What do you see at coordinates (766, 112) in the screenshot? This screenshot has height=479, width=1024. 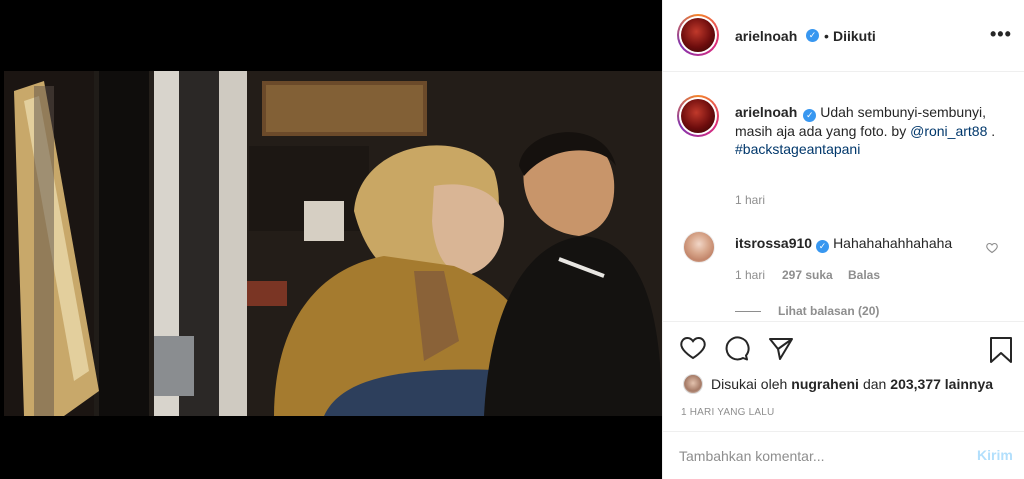 I see `caption-username: arielnoah` at bounding box center [766, 112].